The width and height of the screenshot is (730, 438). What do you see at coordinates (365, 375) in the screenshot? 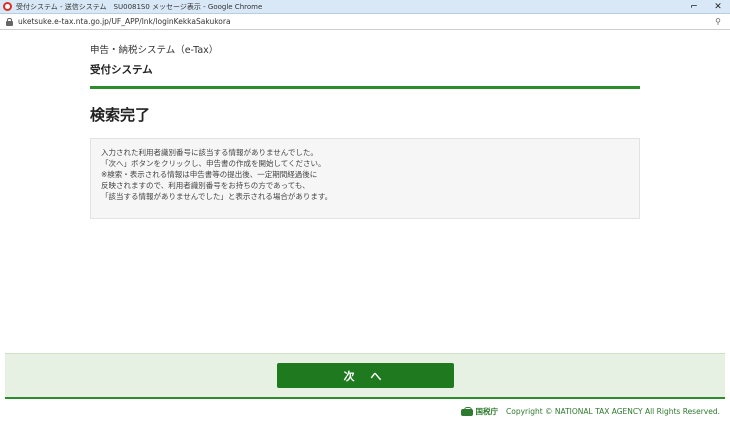
I see `next-button: 次 へ` at bounding box center [365, 375].